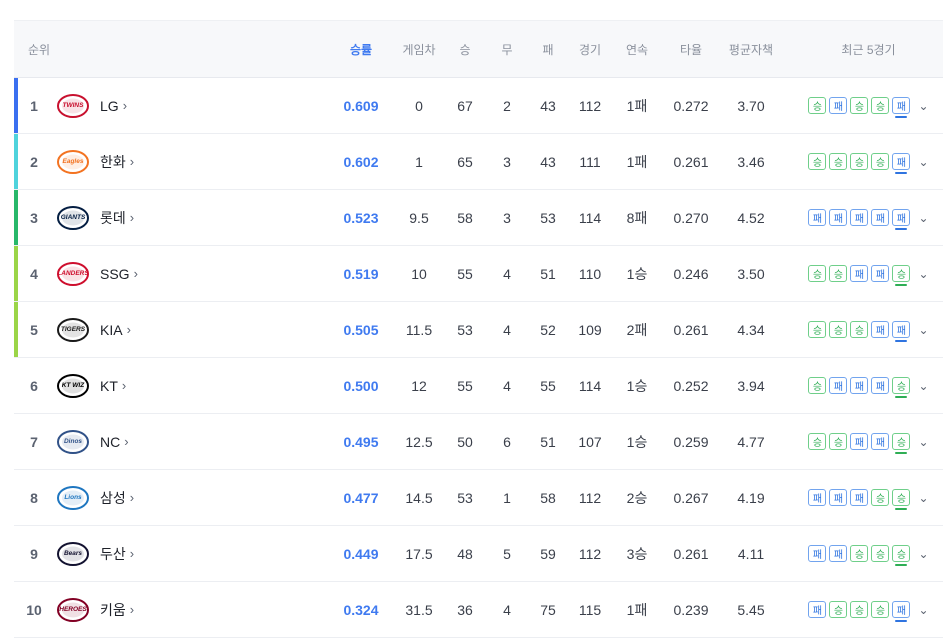 The image size is (943, 638). Describe the element at coordinates (174, 217) in the screenshot. I see `team-cell: GIANTS 롯데 ›` at that location.